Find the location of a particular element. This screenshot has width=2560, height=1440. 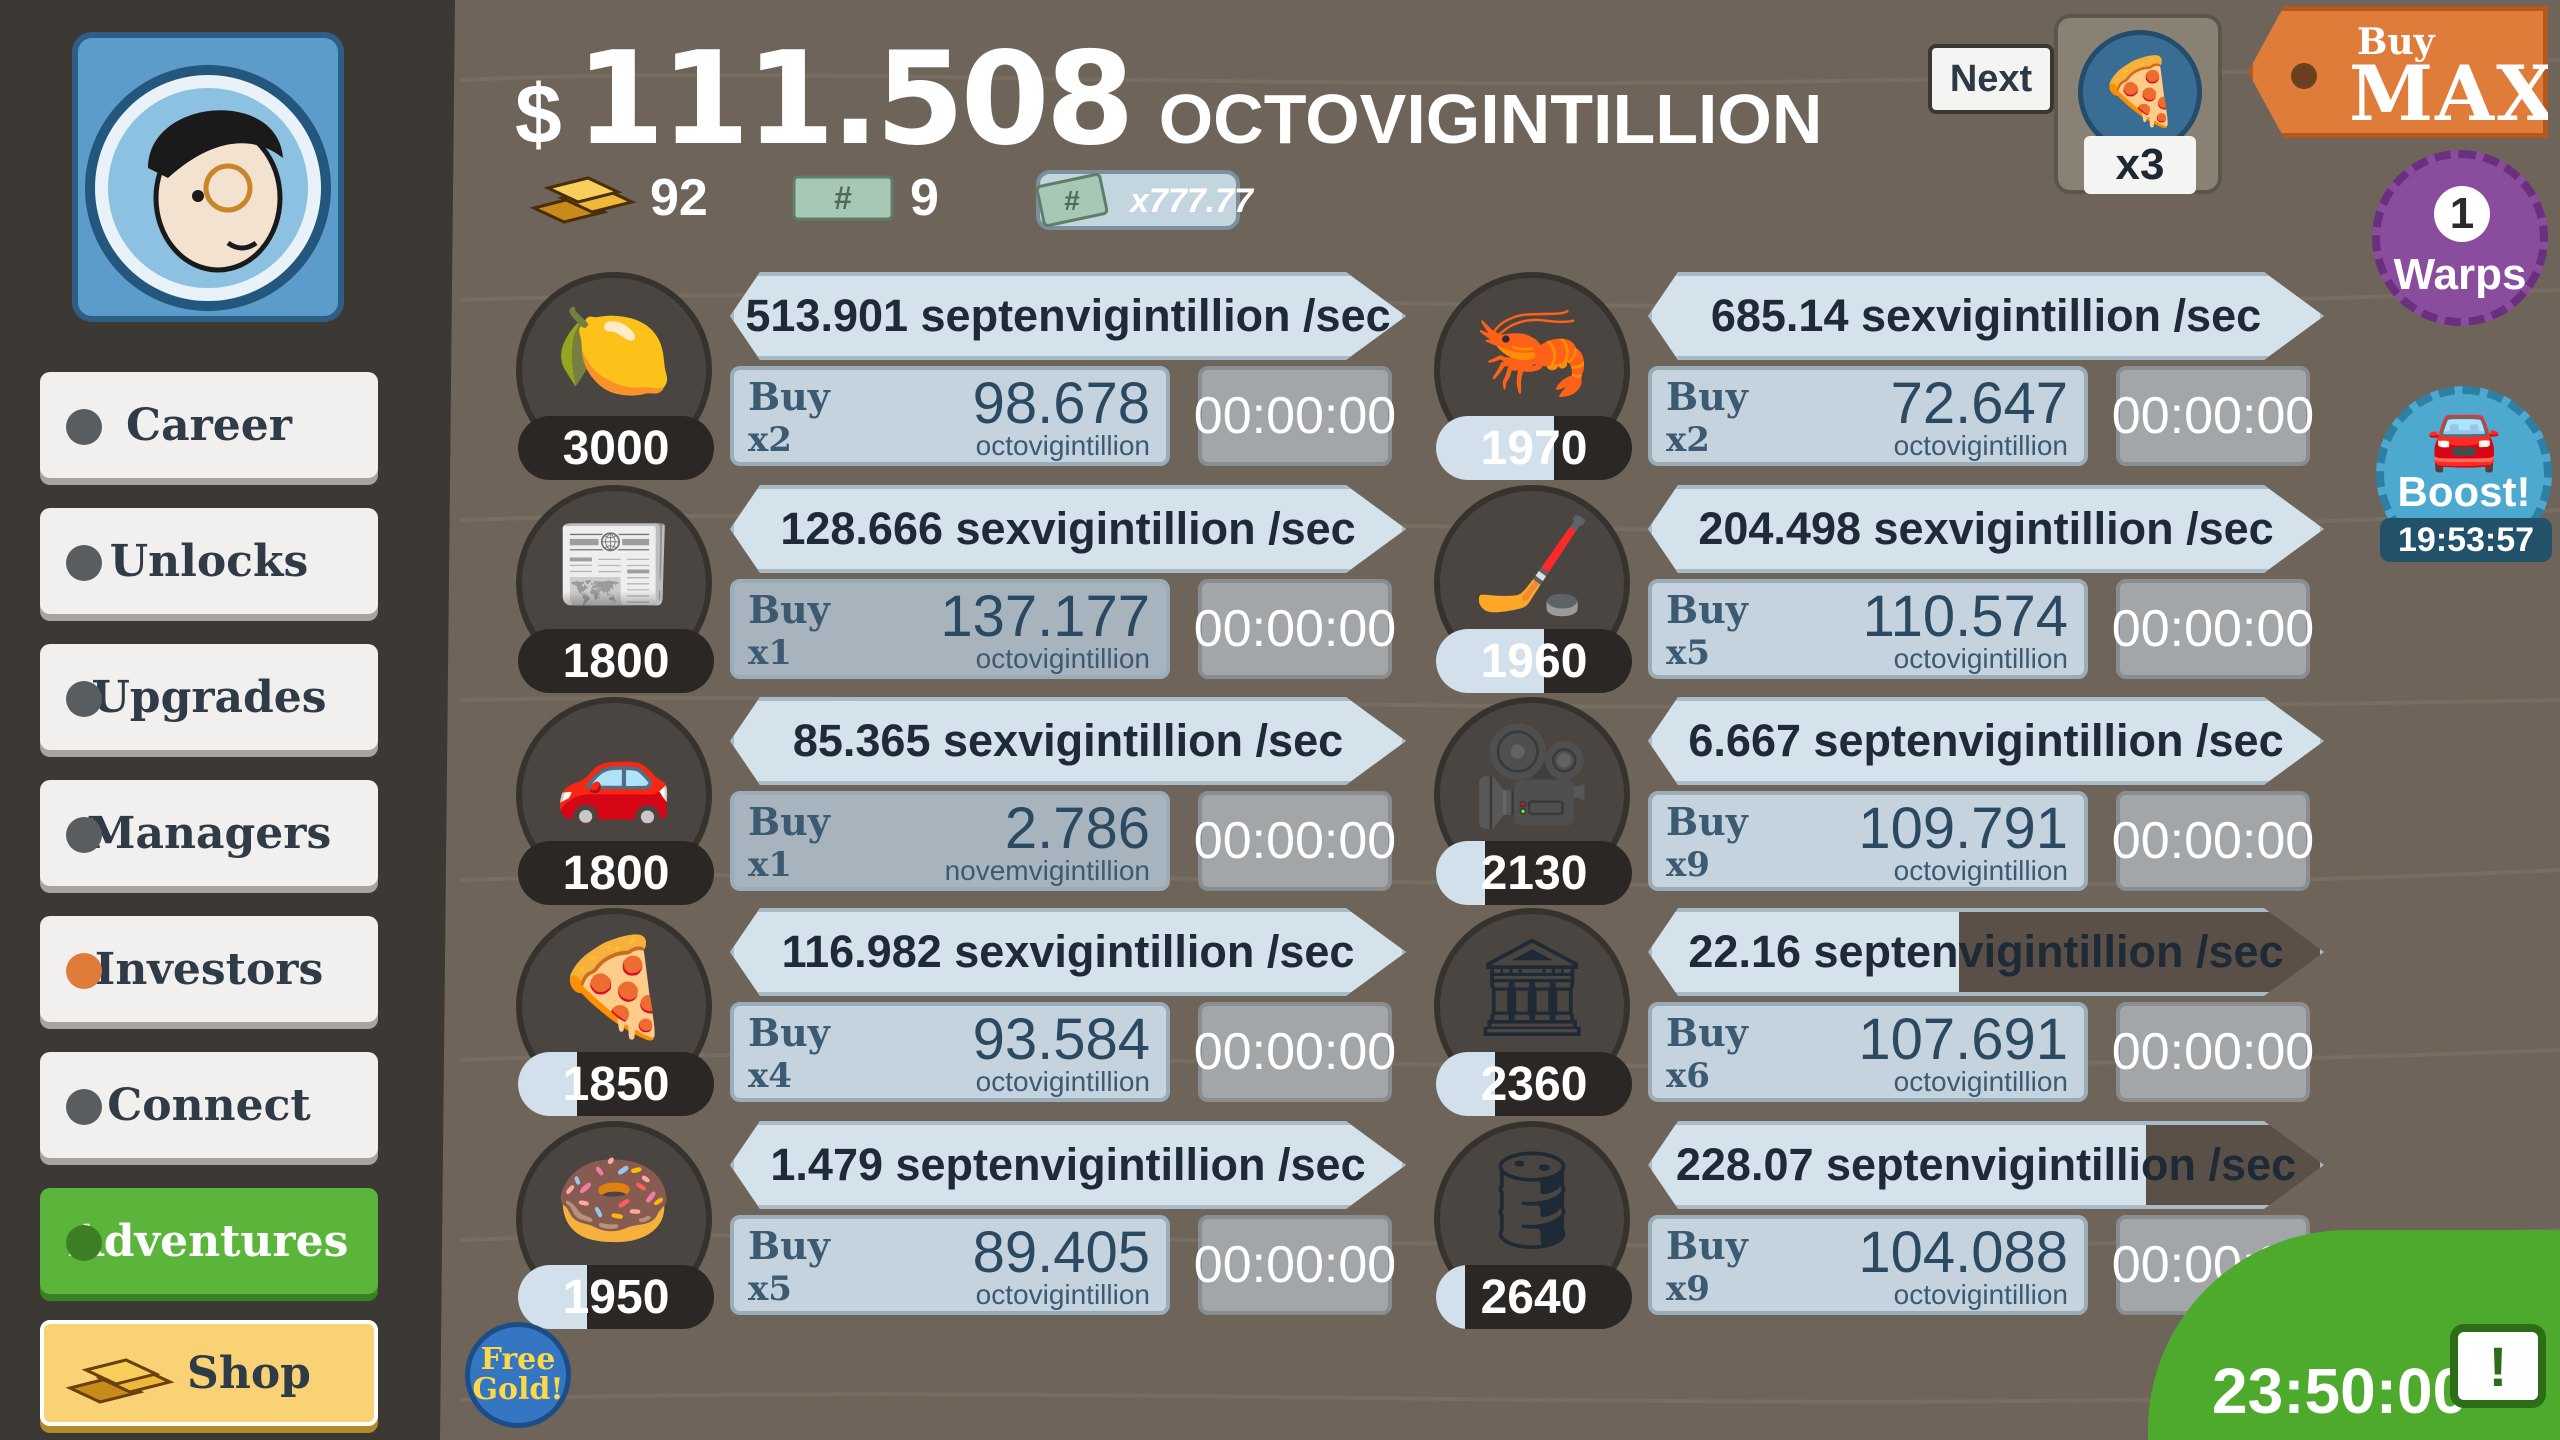

sidebar-item-shop: Shop is located at coordinates (209, 1373).